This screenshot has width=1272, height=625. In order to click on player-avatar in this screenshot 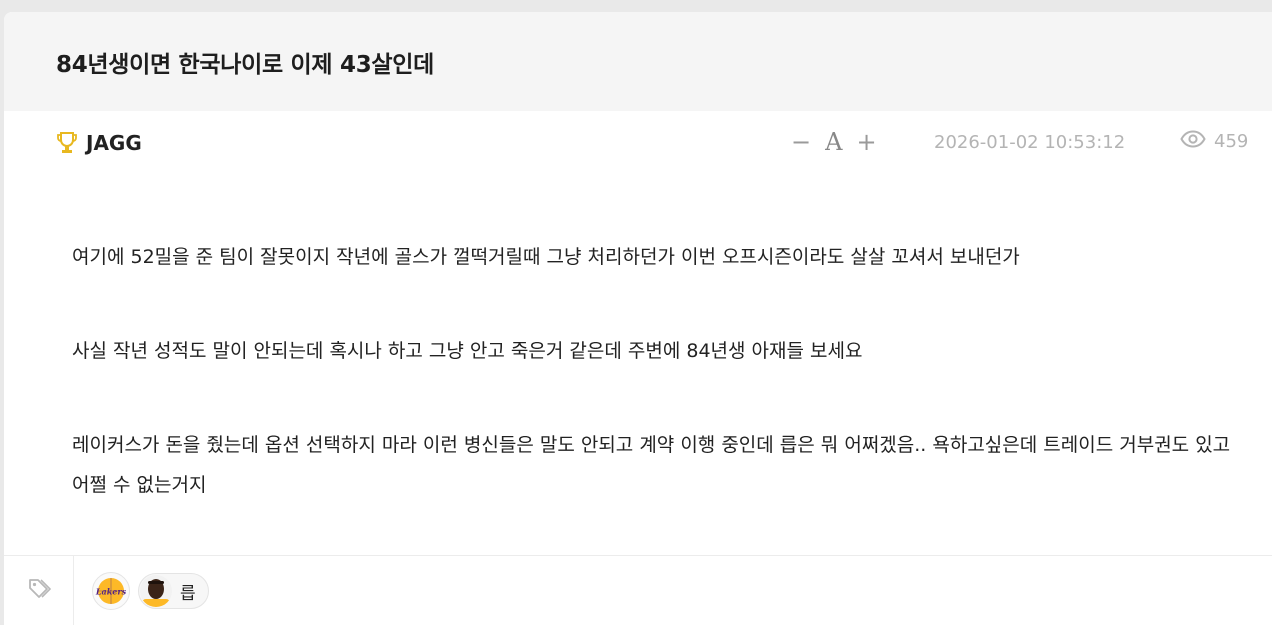, I will do `click(156, 591)`.